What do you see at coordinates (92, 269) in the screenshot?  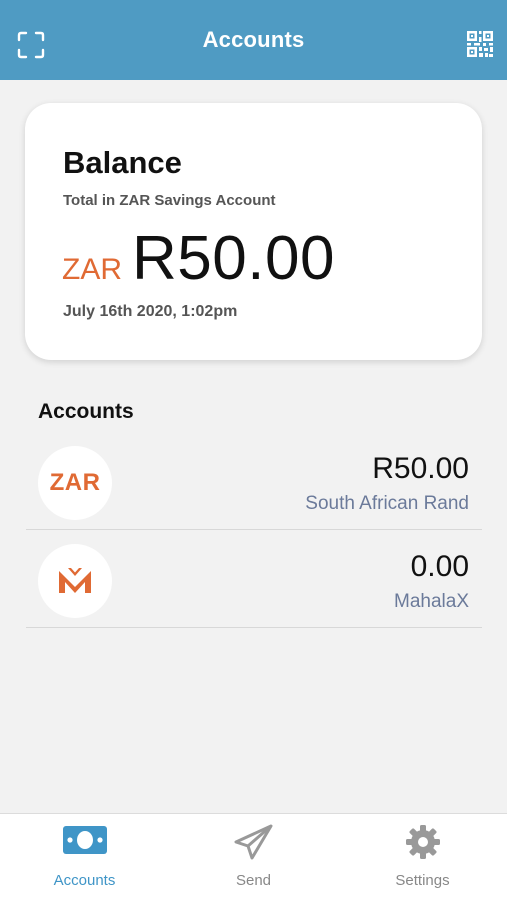 I see `balance-currency: ZAR` at bounding box center [92, 269].